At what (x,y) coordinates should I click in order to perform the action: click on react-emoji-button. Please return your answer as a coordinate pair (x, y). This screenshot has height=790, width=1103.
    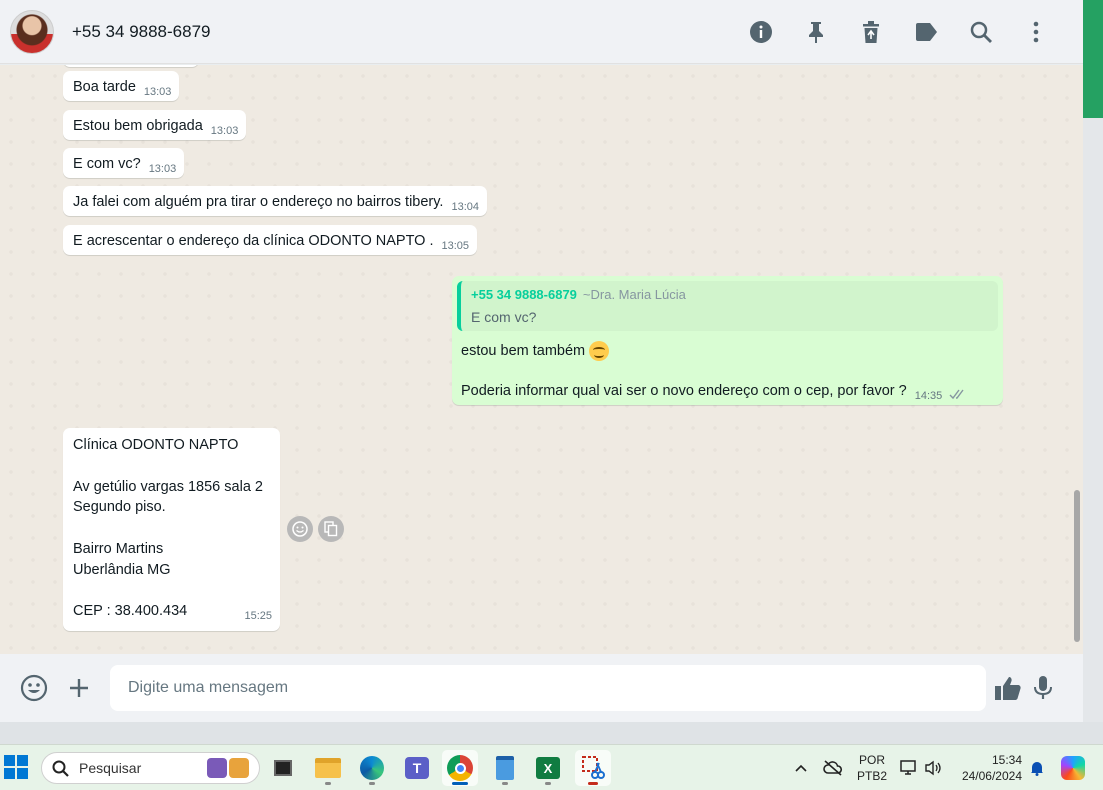
    Looking at the image, I should click on (300, 529).